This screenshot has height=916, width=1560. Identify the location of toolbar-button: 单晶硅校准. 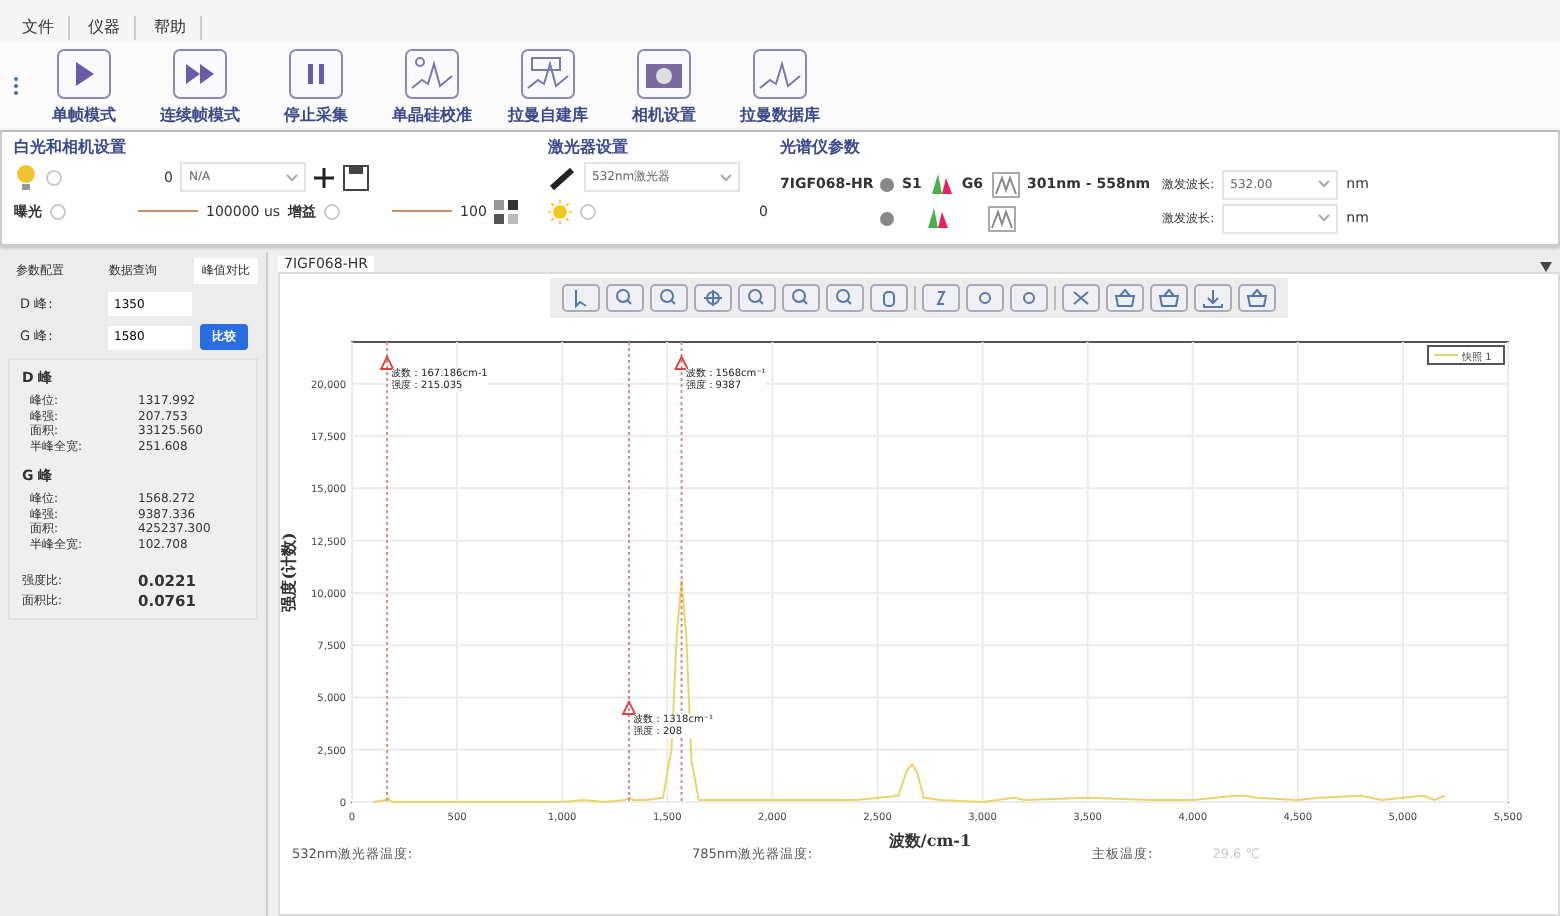
(432, 86).